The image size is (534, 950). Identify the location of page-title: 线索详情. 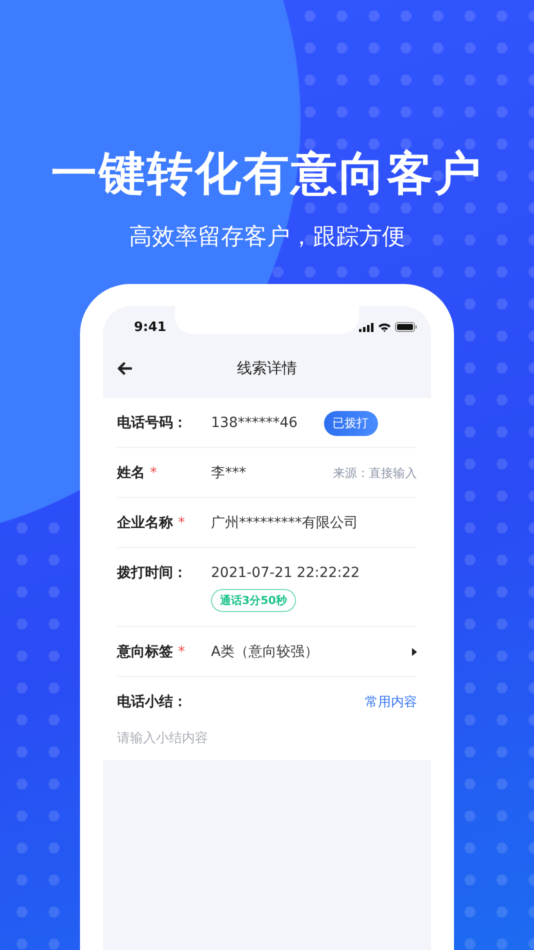
(267, 368).